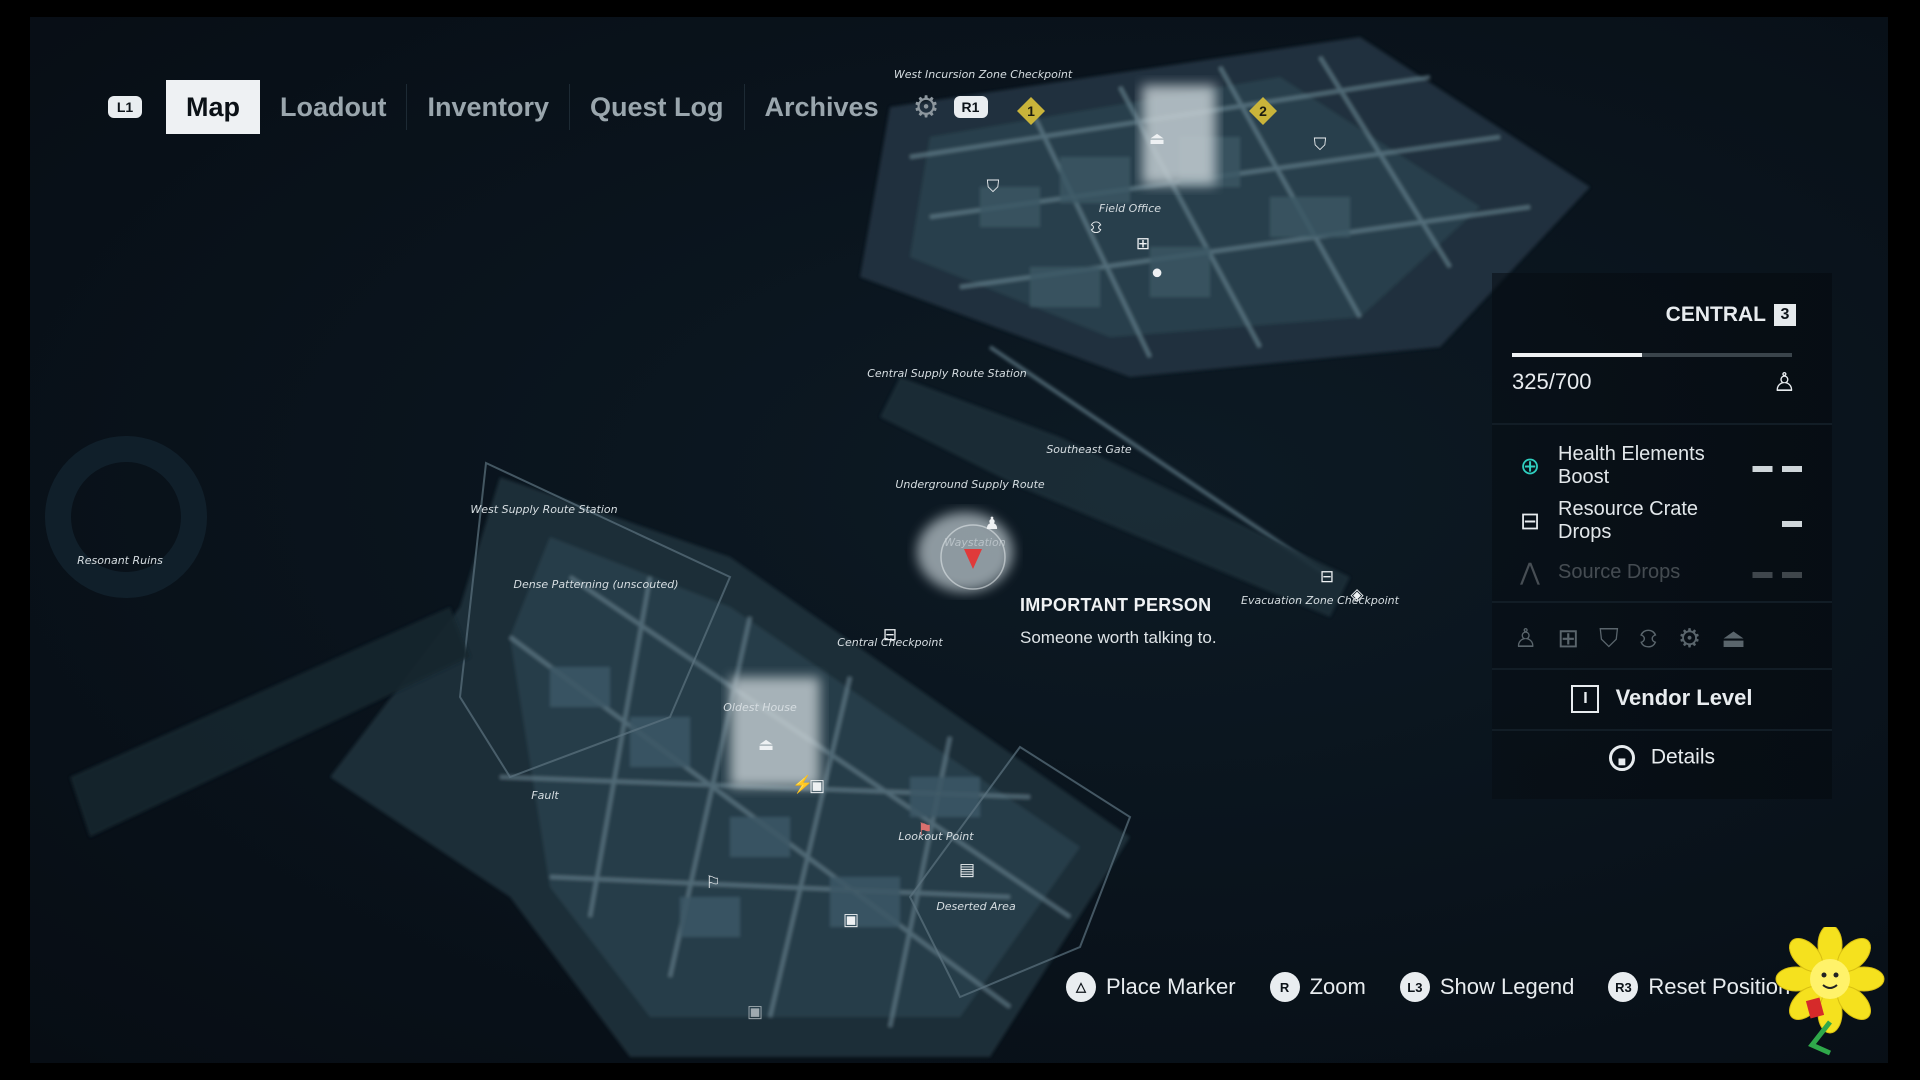 The image size is (1920, 1080). Describe the element at coordinates (1263, 111) in the screenshot. I see `svg-text: 2` at that location.